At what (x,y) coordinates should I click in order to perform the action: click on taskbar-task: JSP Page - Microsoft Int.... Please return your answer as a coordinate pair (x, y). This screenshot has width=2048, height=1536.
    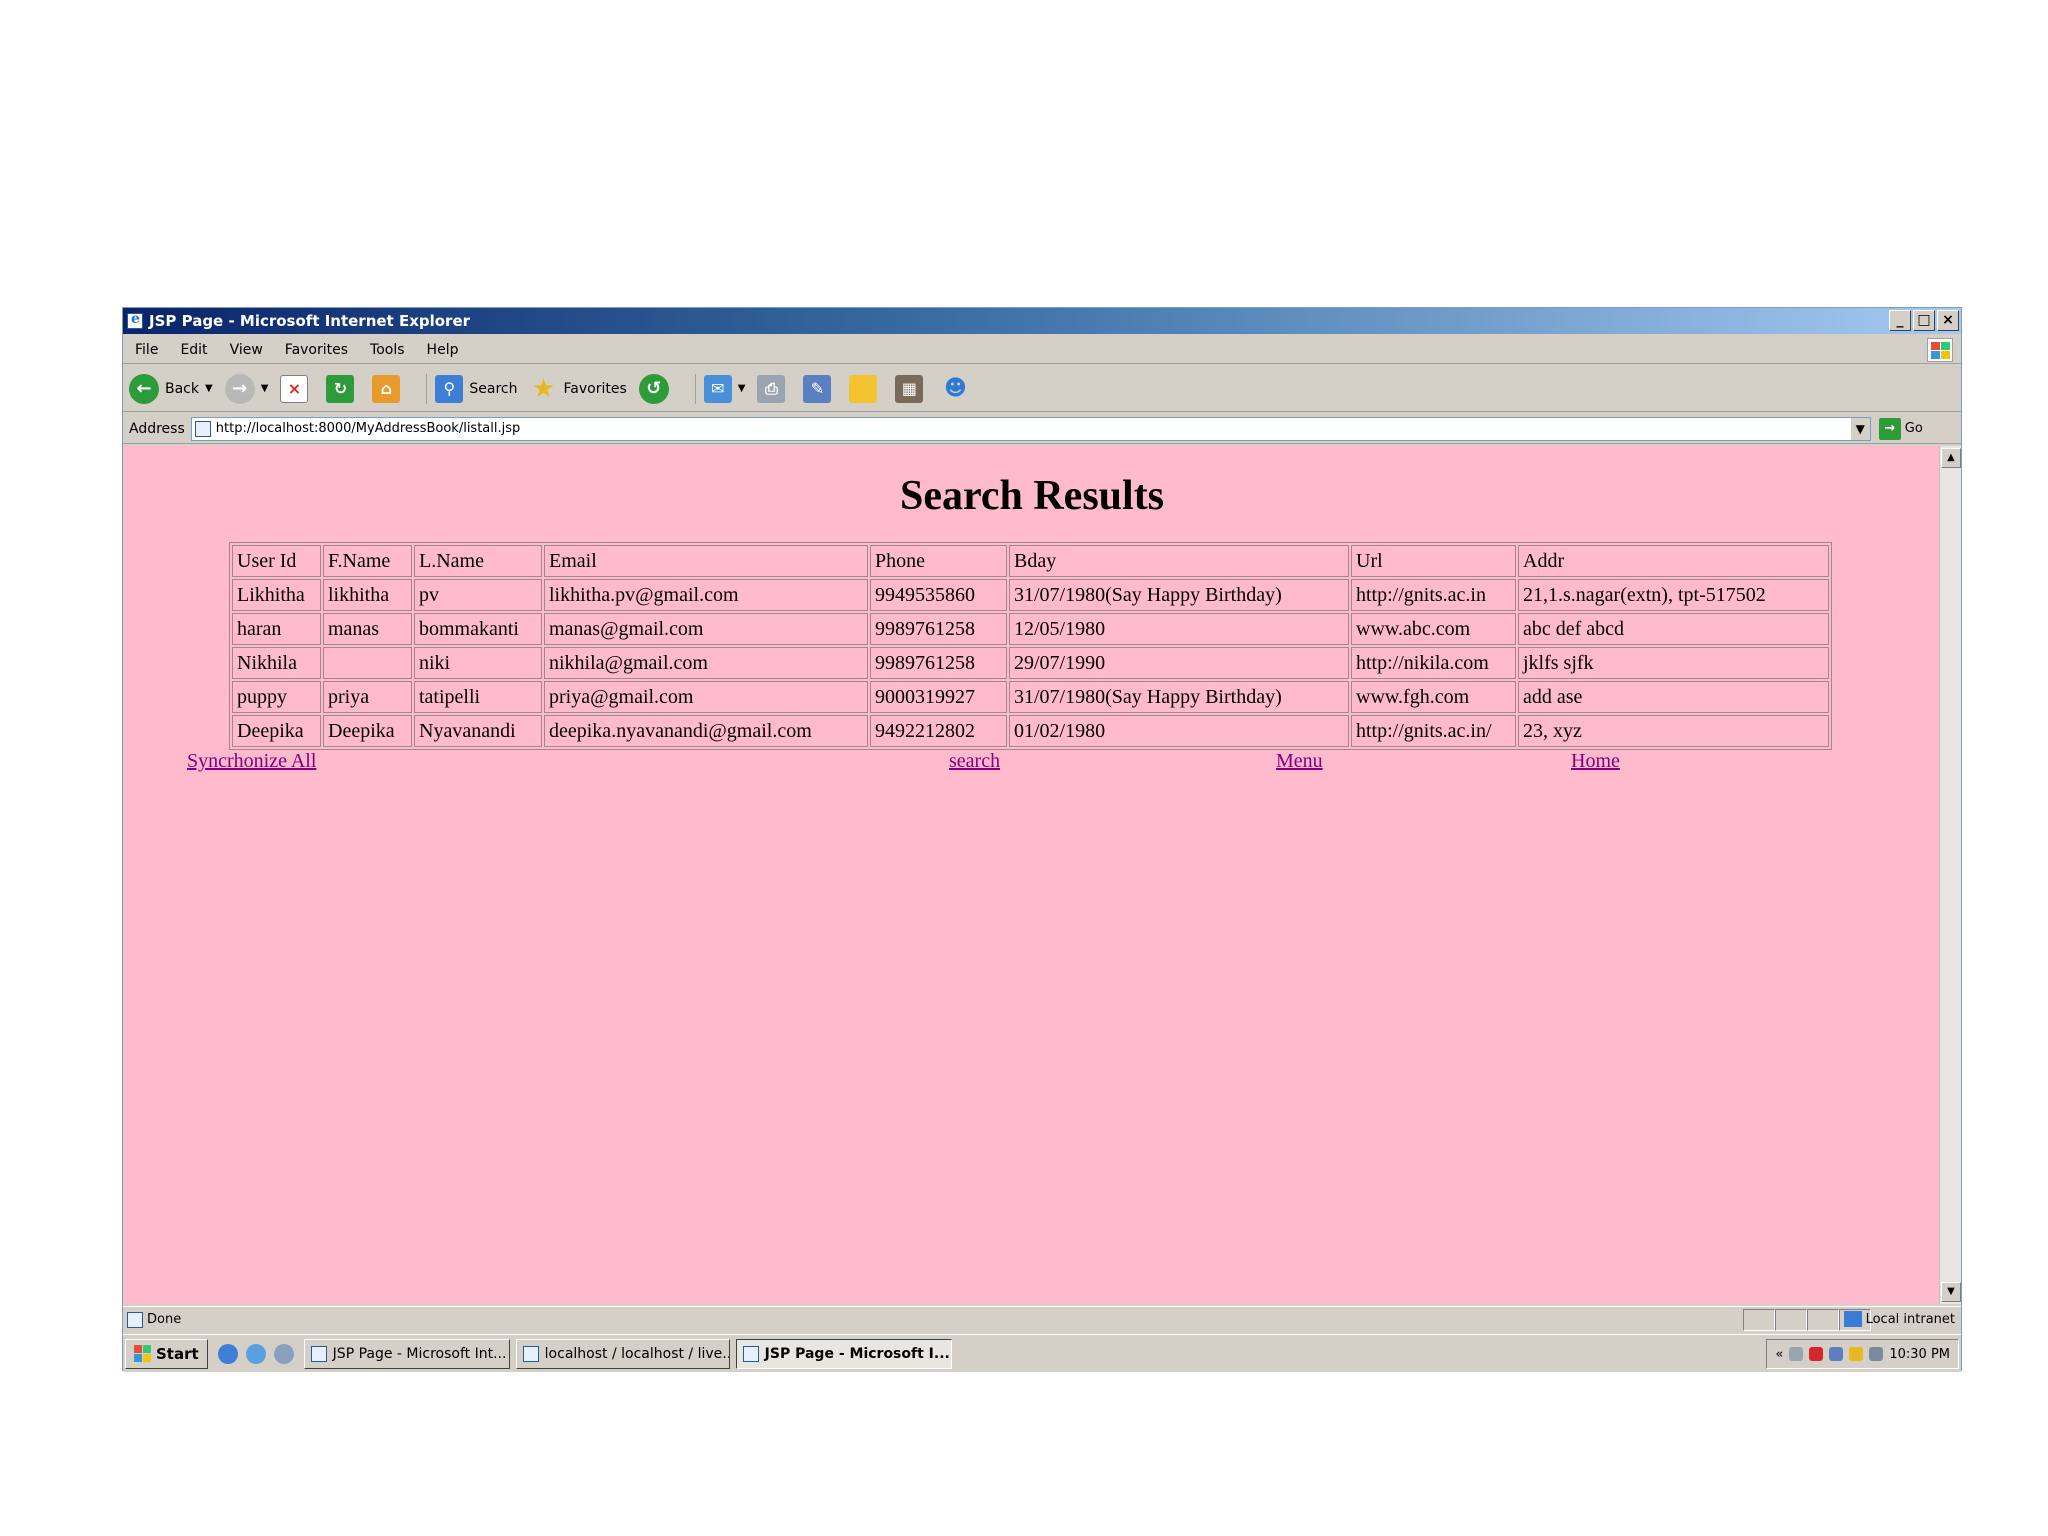
    Looking at the image, I should click on (406, 1353).